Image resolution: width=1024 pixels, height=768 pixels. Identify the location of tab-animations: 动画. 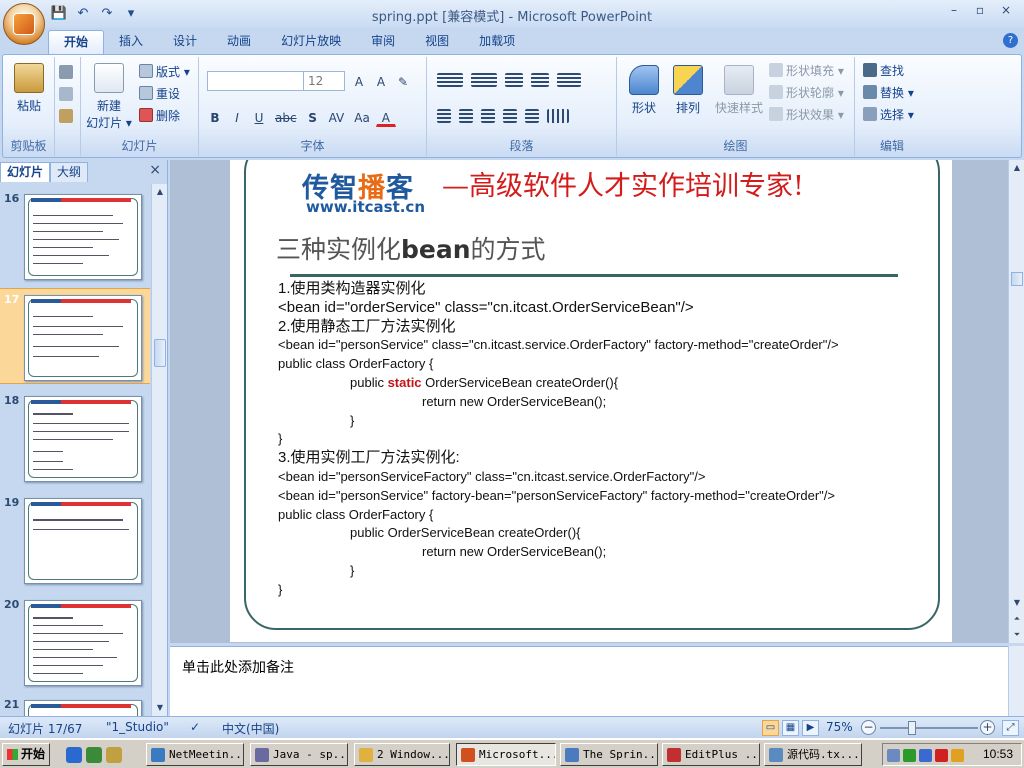
(239, 42).